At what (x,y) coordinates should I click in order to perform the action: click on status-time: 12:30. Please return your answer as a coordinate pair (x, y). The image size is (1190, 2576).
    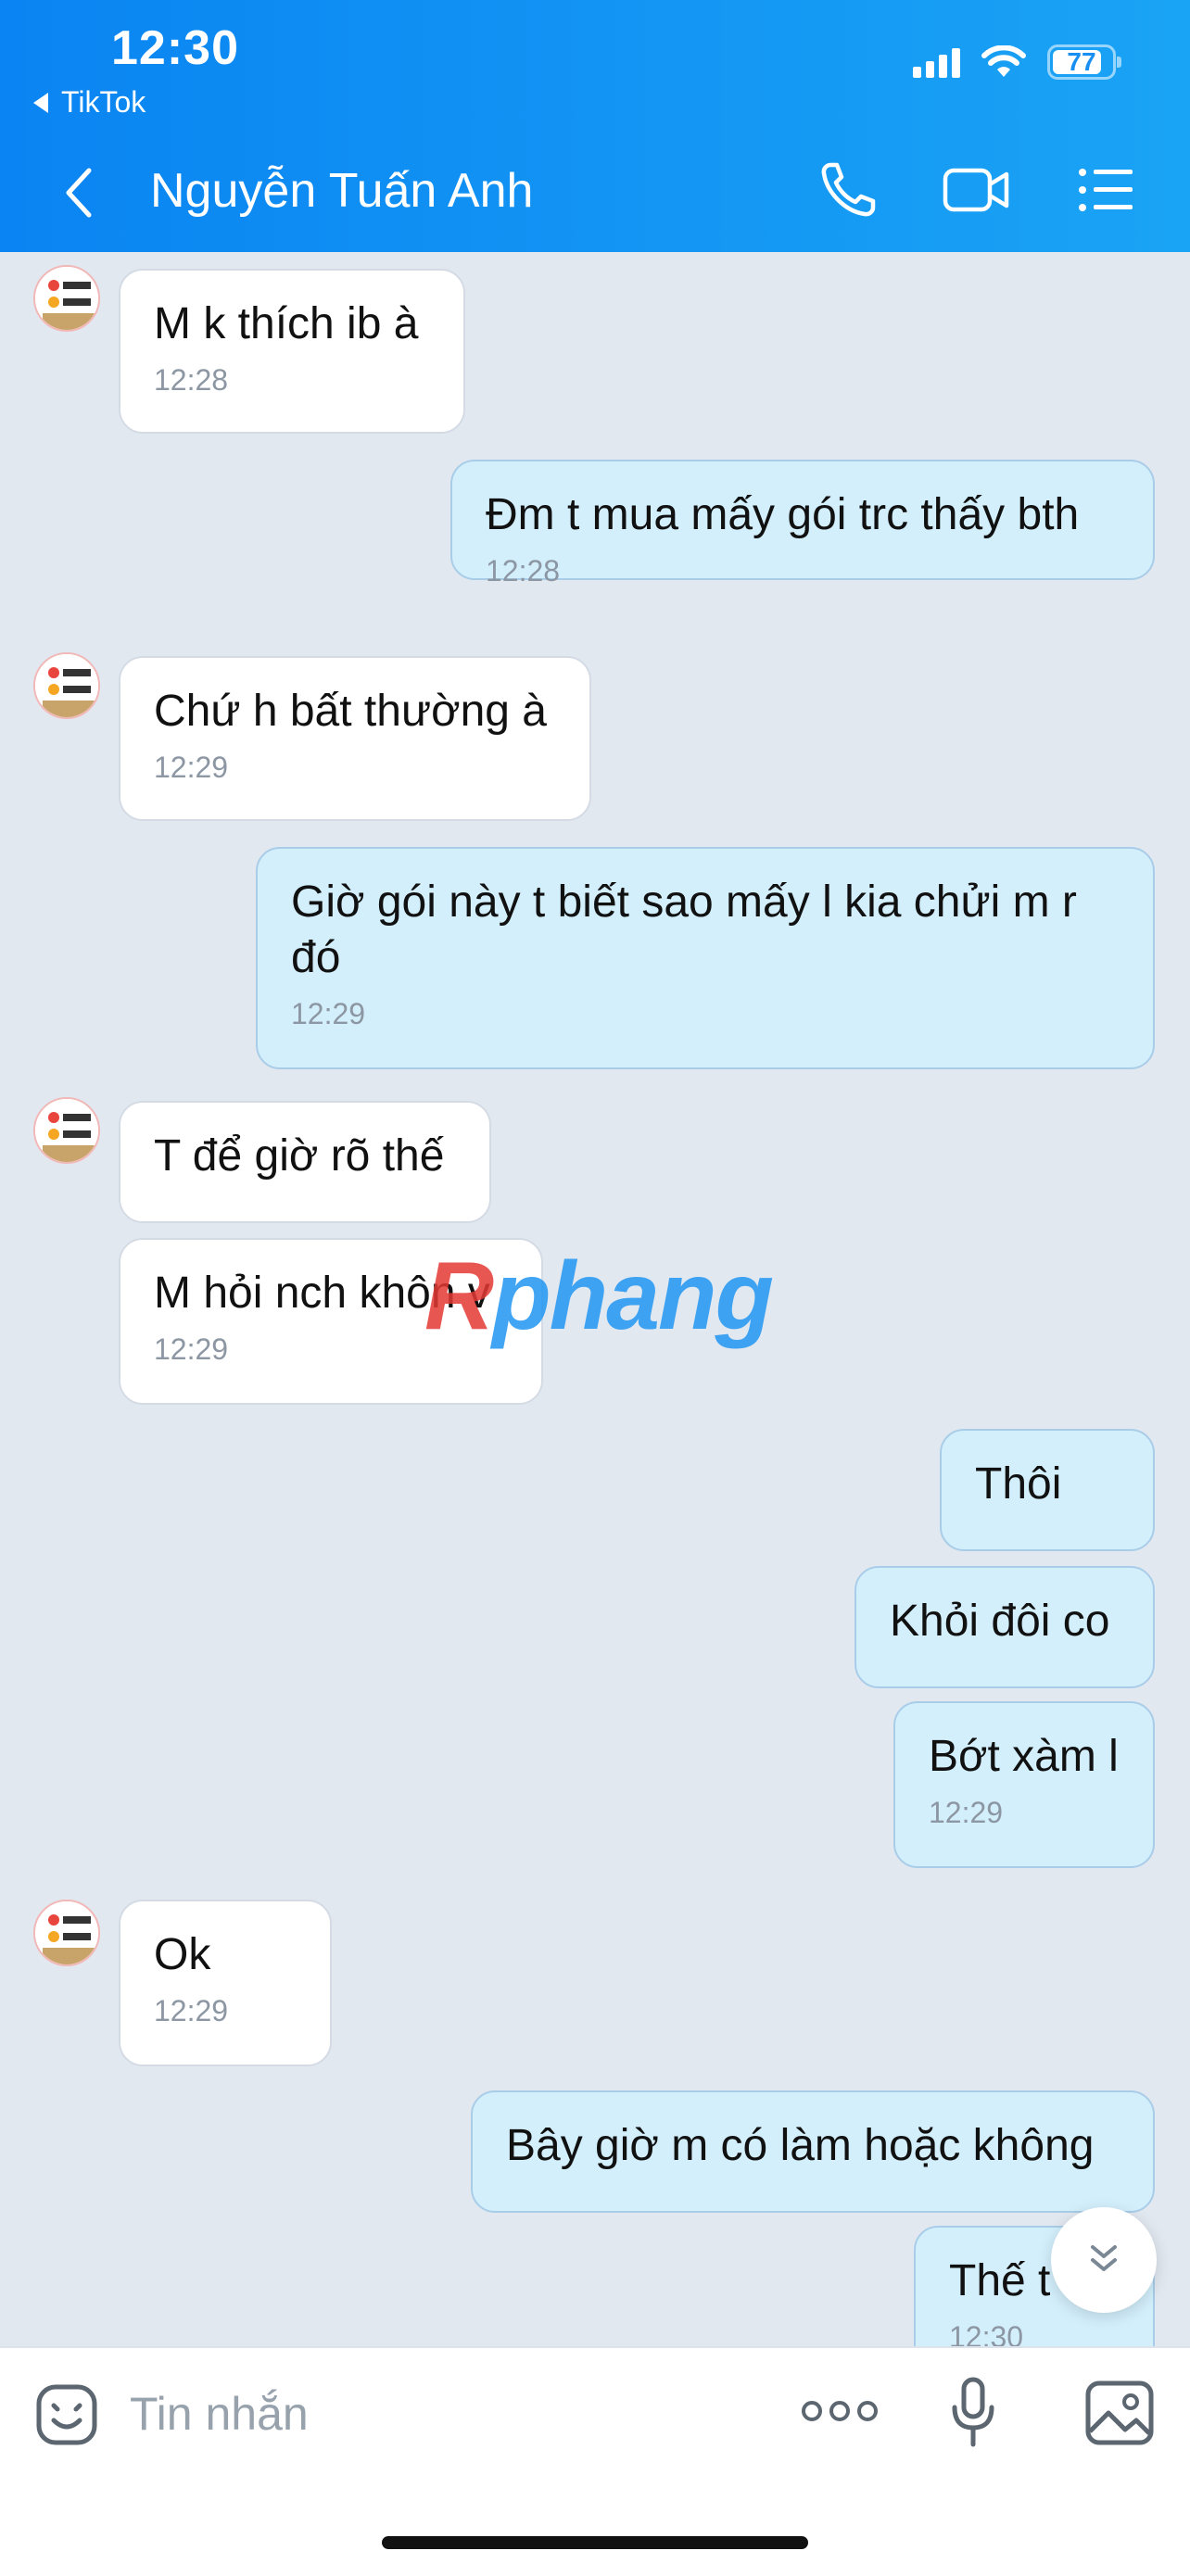
    Looking at the image, I should click on (175, 48).